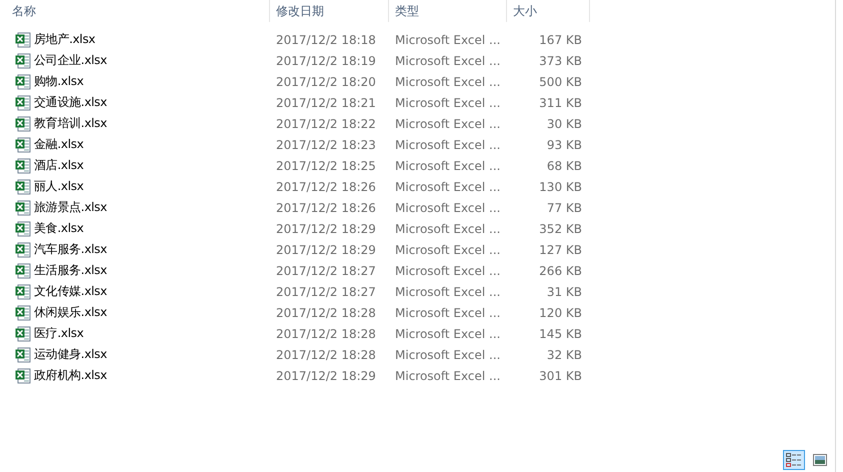 Image resolution: width=843 pixels, height=472 pixels. I want to click on file-size: 68 KB, so click(564, 165).